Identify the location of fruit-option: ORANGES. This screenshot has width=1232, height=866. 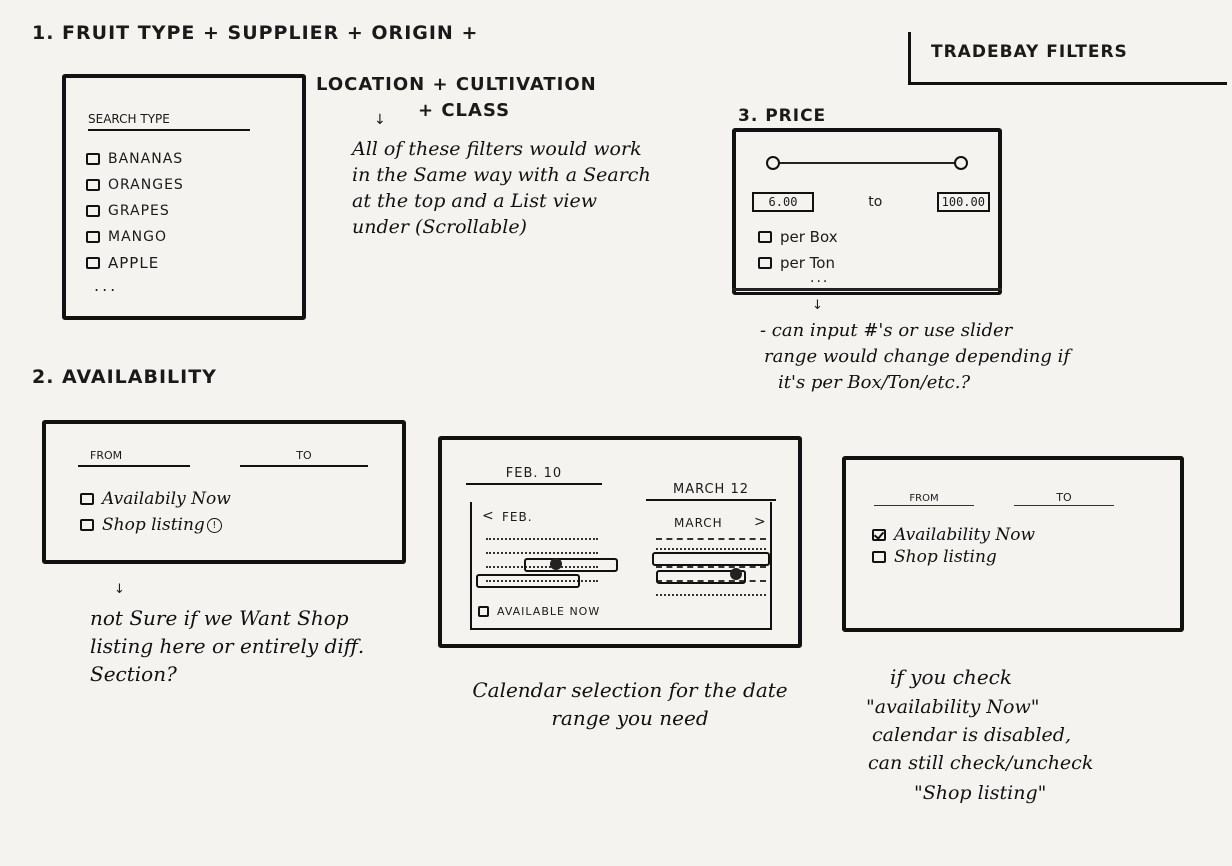
(135, 185).